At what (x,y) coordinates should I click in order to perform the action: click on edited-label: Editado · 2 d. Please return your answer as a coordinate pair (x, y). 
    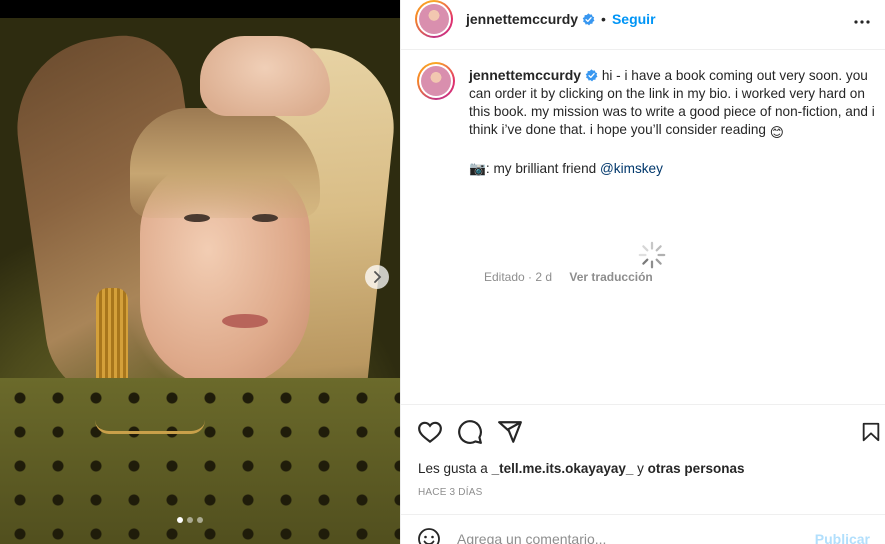
    Looking at the image, I should click on (518, 277).